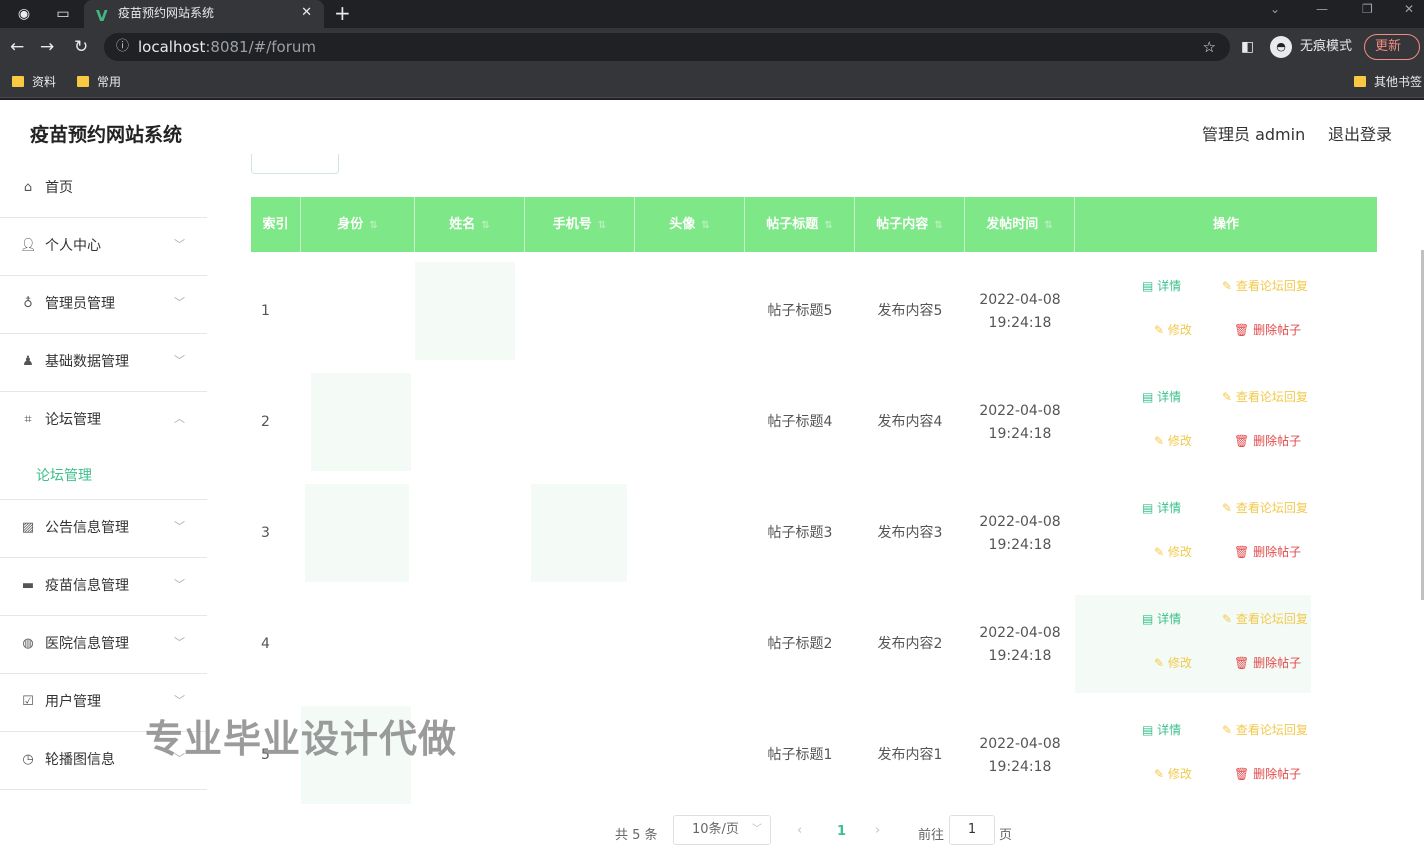 Image resolution: width=1424 pixels, height=864 pixels. Describe the element at coordinates (122, 47) in the screenshot. I see `site-info-icon: ⓘ` at that location.